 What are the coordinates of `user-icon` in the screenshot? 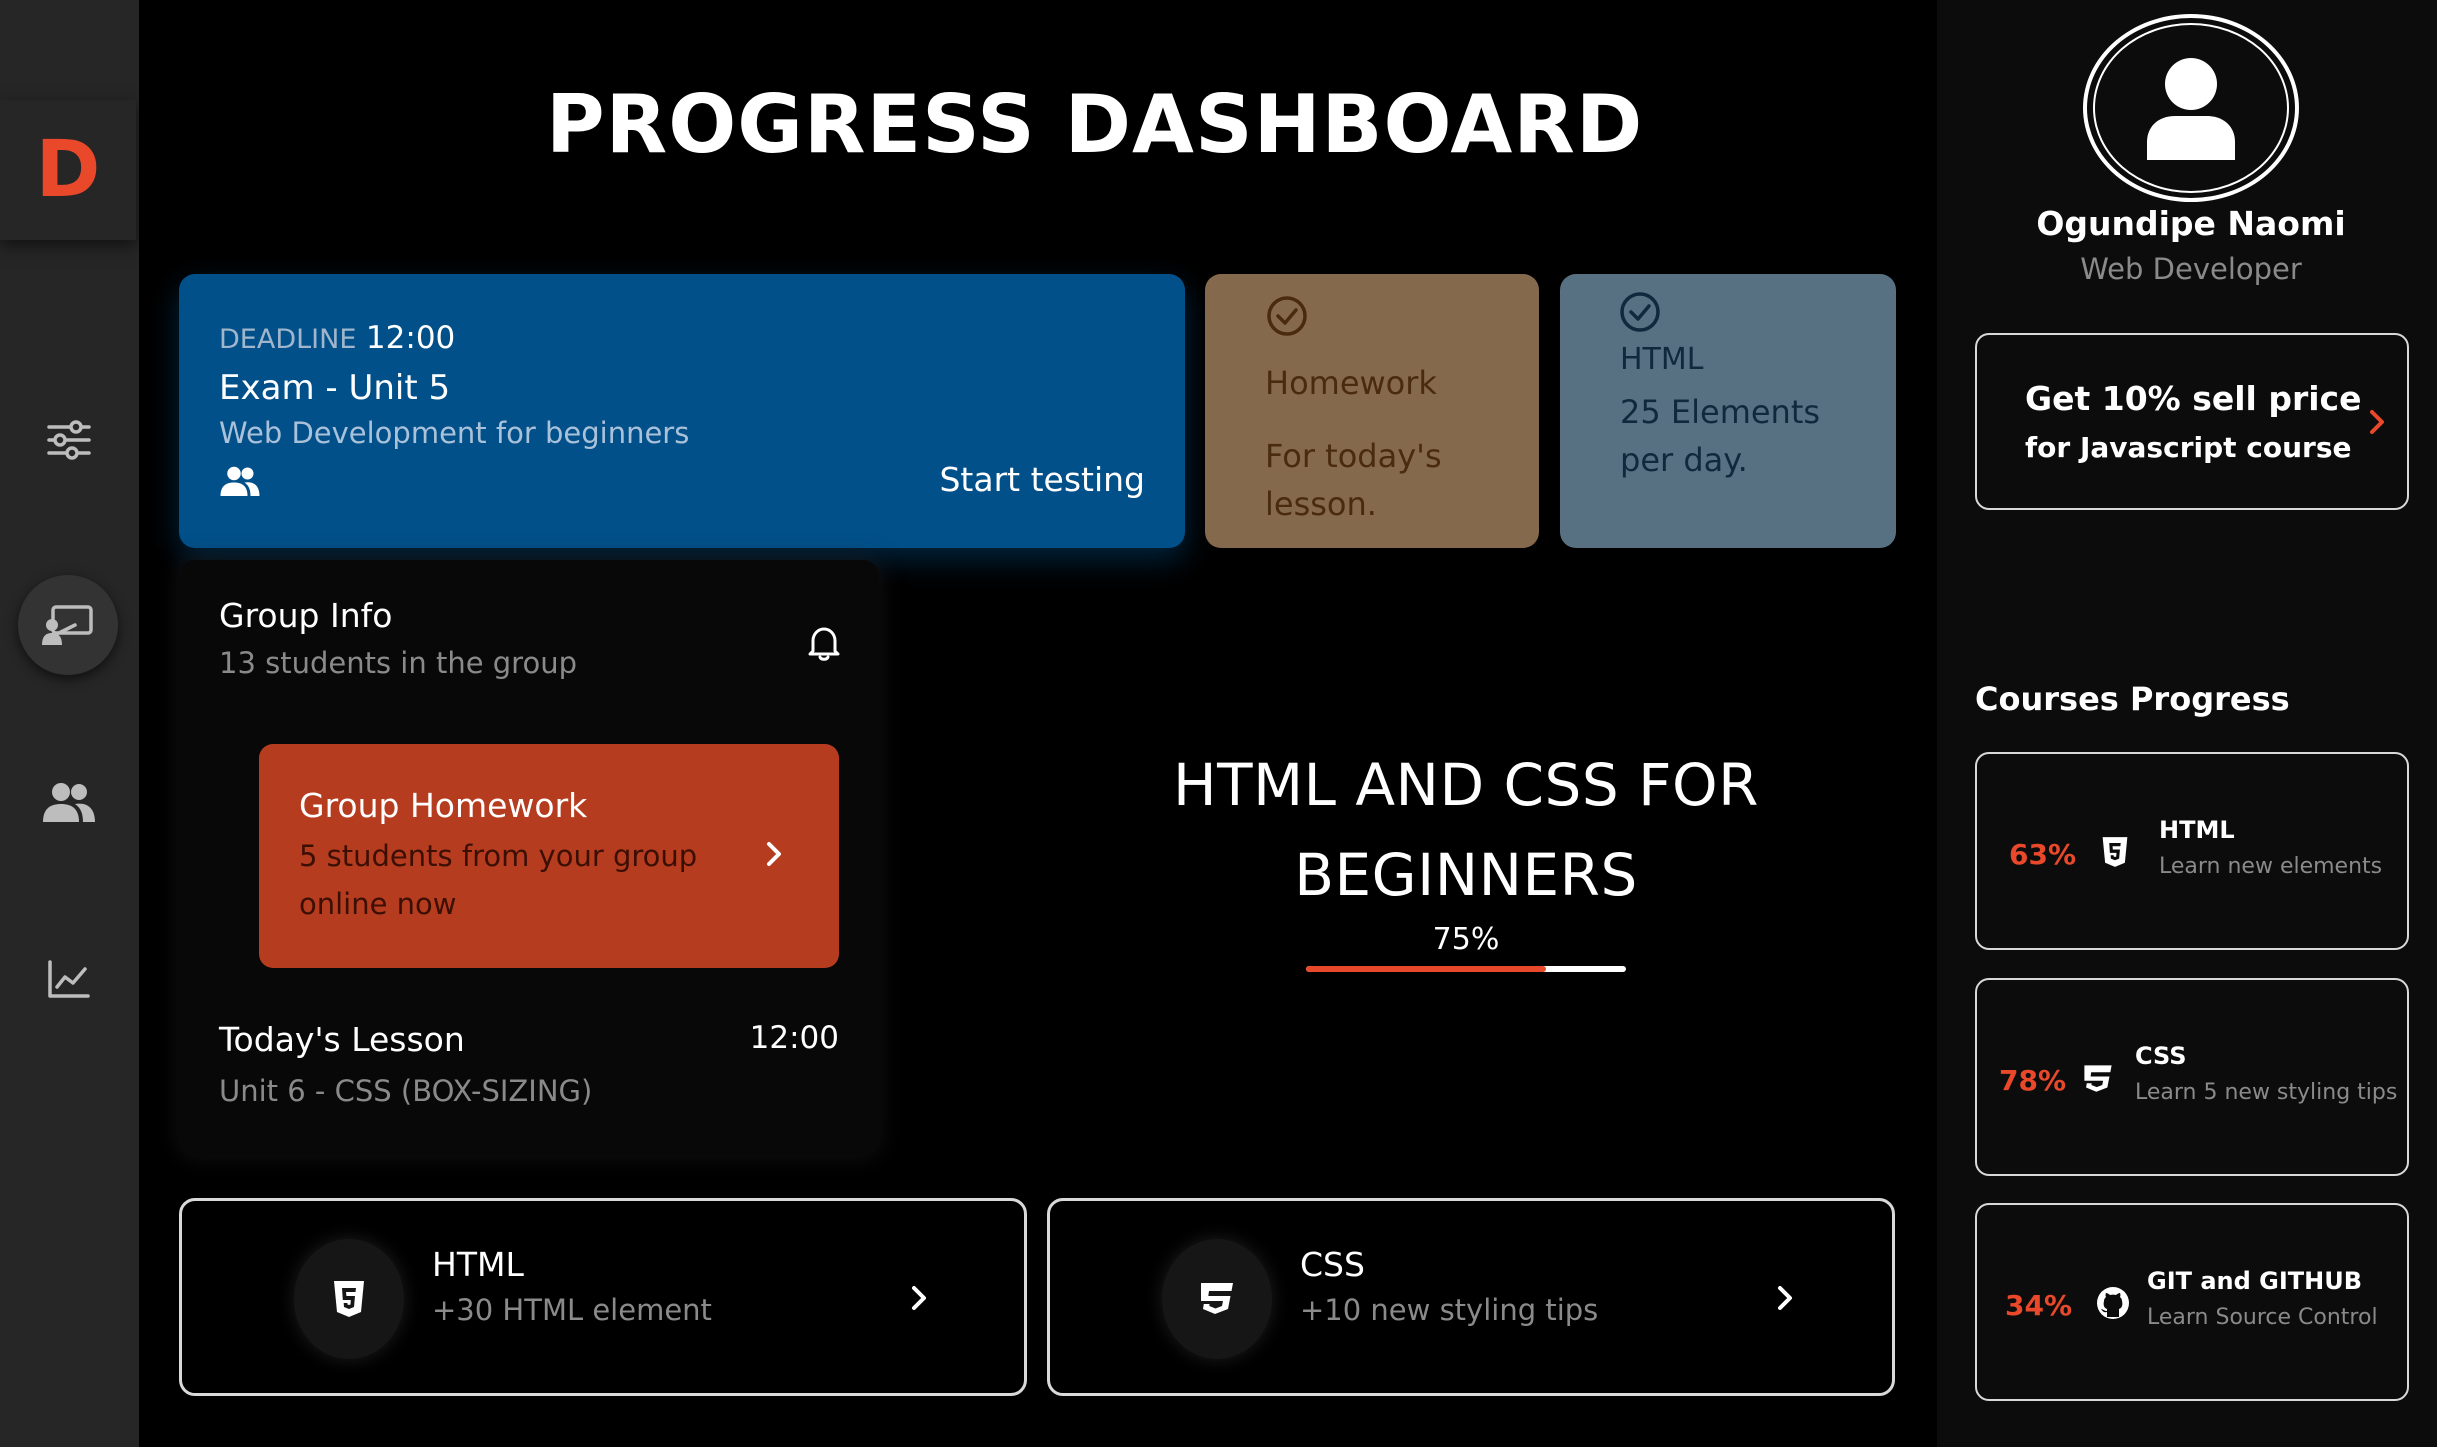 It's located at (2191, 109).